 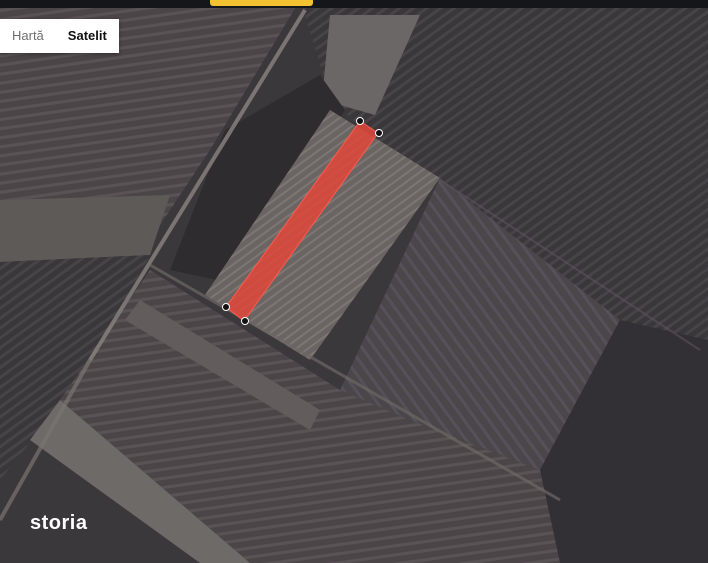 I want to click on storia-logo: storia, so click(x=59, y=523).